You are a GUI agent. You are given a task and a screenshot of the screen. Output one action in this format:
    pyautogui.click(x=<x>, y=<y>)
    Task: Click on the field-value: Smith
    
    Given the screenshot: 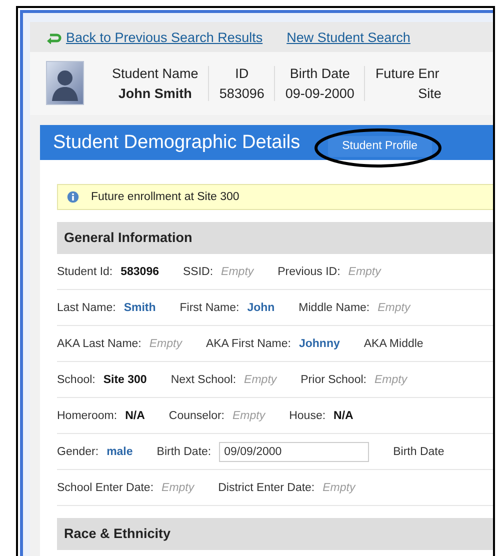 What is the action you would take?
    pyautogui.click(x=140, y=308)
    